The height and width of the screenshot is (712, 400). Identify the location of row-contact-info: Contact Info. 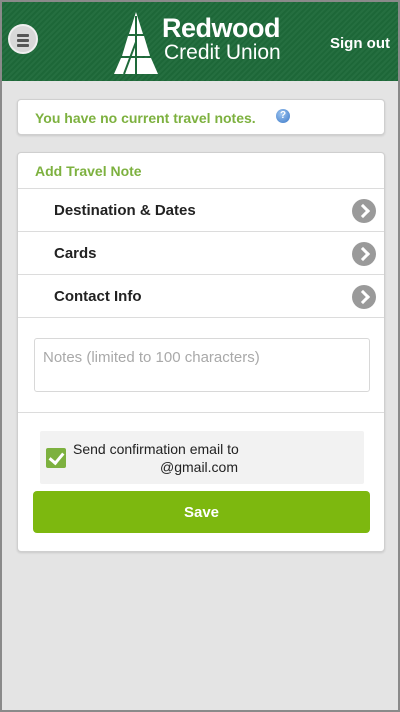
(201, 295).